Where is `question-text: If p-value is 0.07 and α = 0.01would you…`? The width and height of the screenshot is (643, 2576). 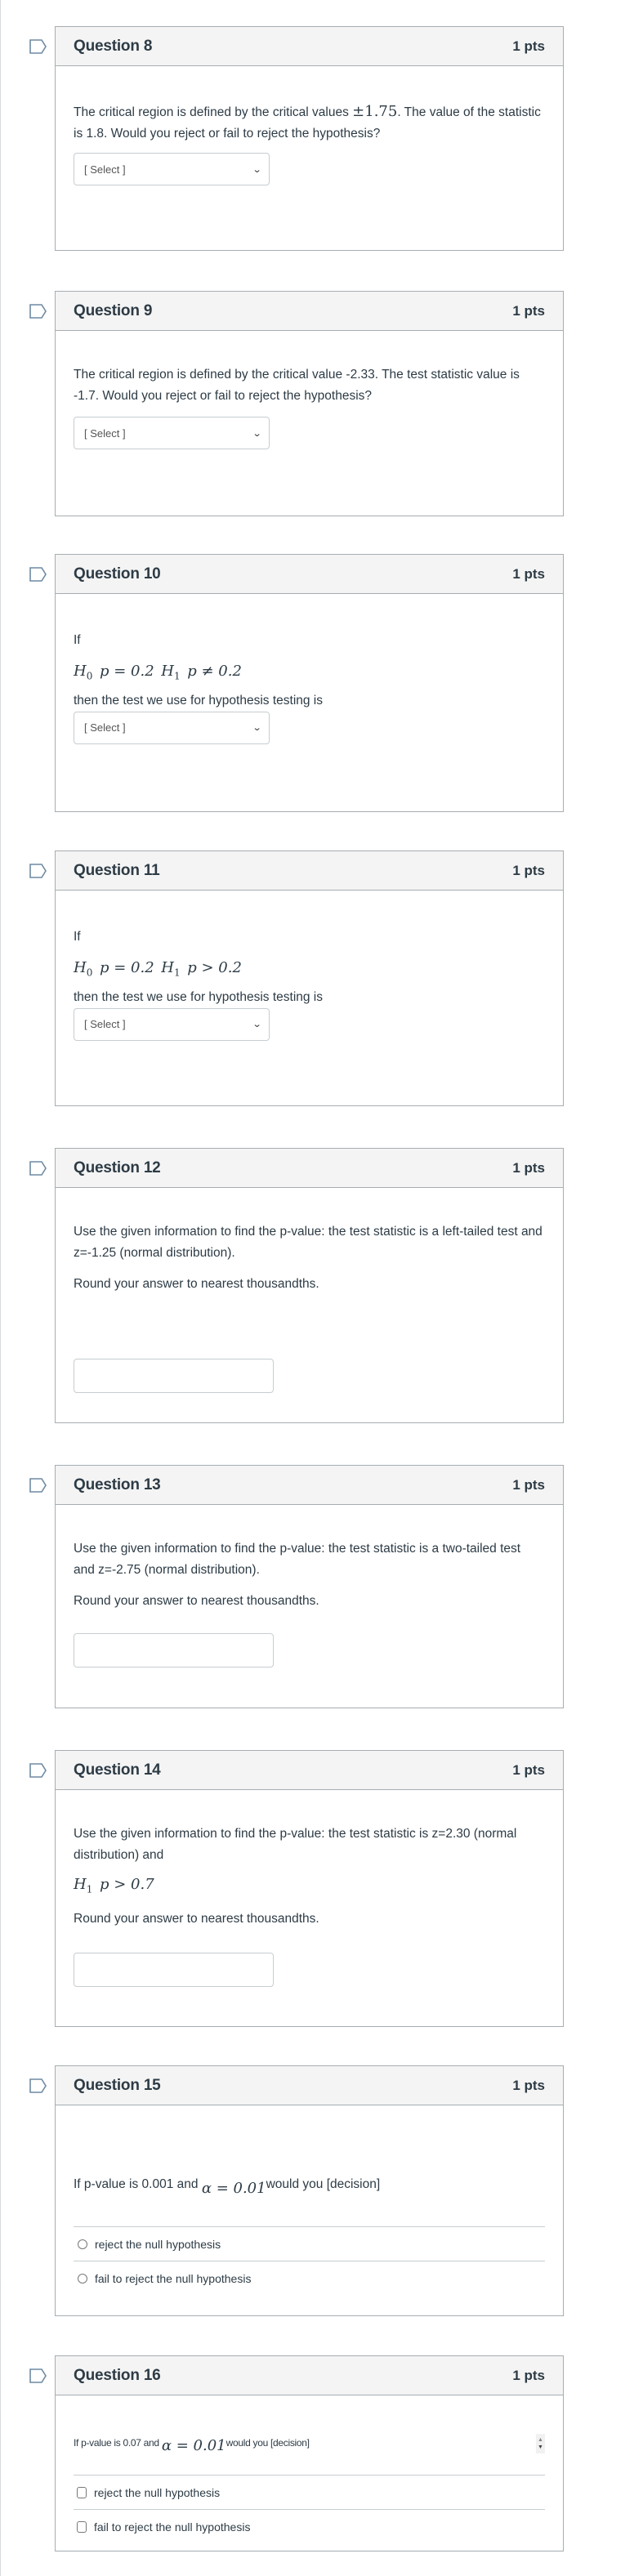 question-text: If p-value is 0.07 and α = 0.01would you… is located at coordinates (309, 2425).